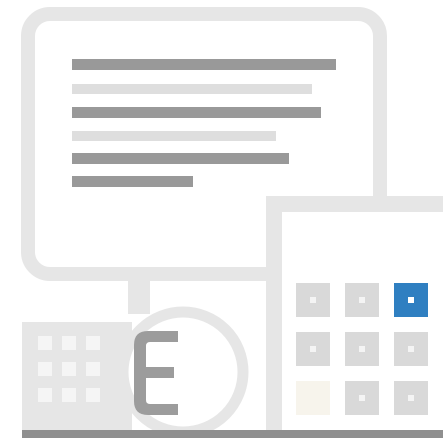 Image resolution: width=443 pixels, height=438 pixels. Describe the element at coordinates (362, 349) in the screenshot. I see `keypad-icon` at that location.